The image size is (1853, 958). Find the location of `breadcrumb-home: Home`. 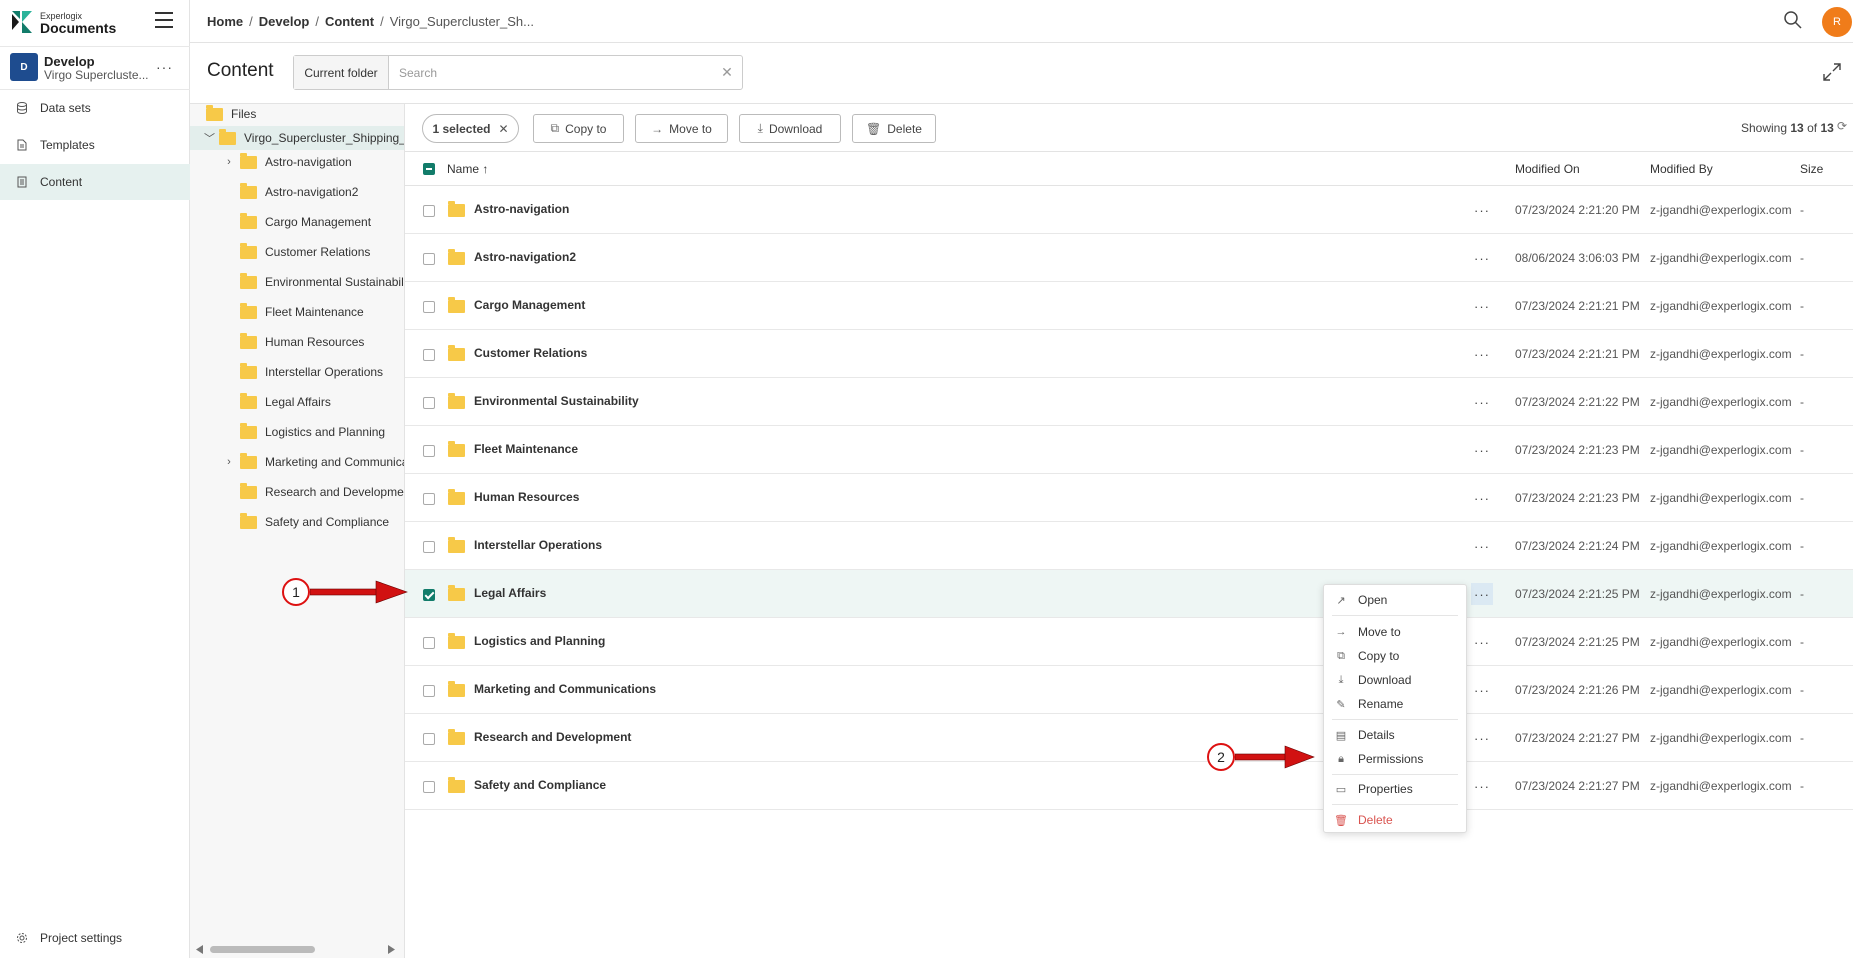

breadcrumb-home: Home is located at coordinates (225, 21).